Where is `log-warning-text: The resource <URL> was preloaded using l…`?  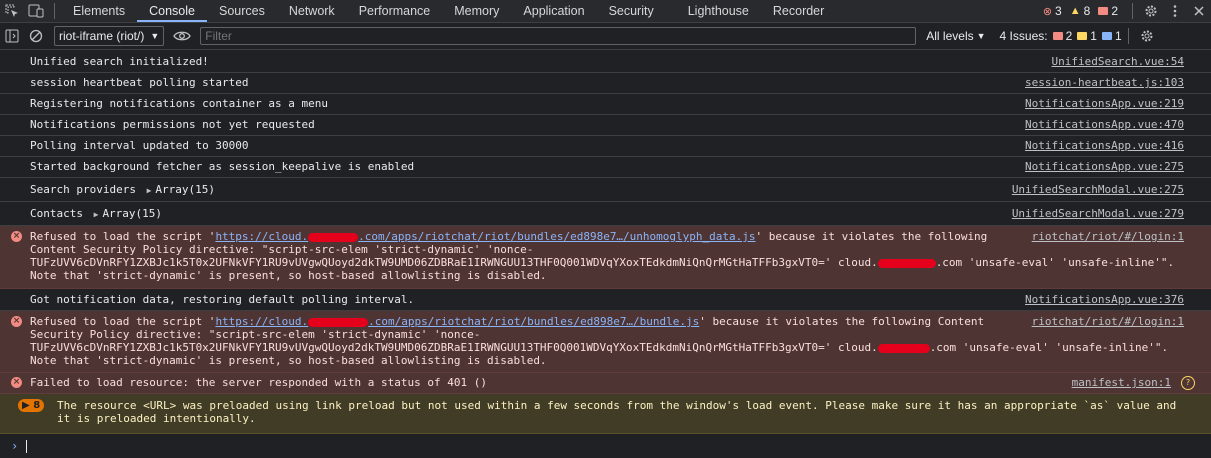 log-warning-text: The resource <URL> was preloaded using l… is located at coordinates (620, 412).